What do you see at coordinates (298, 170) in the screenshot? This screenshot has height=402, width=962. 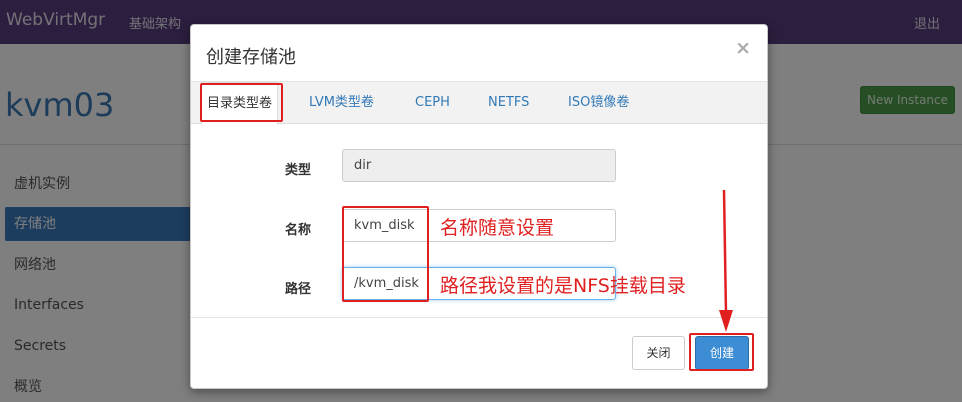 I see `type-label: 类型` at bounding box center [298, 170].